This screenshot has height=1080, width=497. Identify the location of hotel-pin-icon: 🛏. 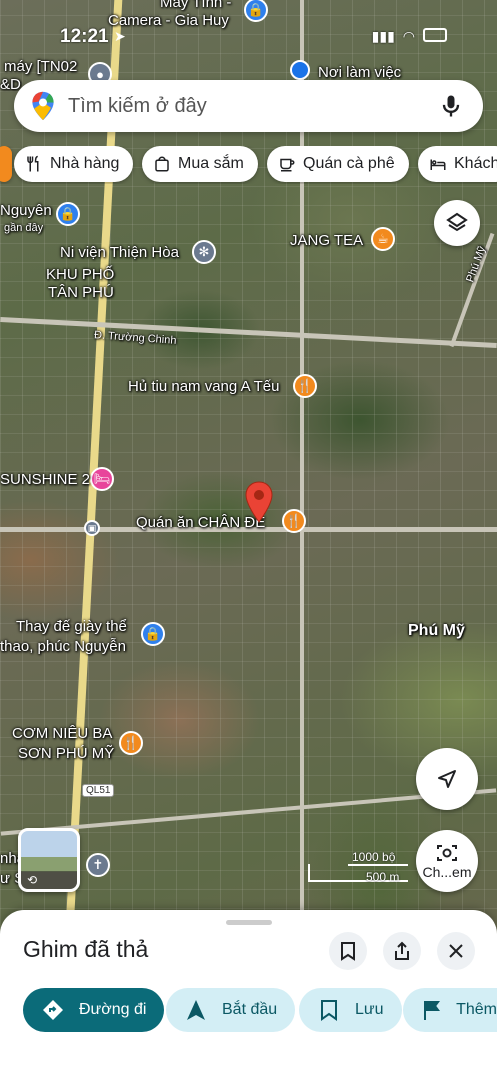
(102, 479).